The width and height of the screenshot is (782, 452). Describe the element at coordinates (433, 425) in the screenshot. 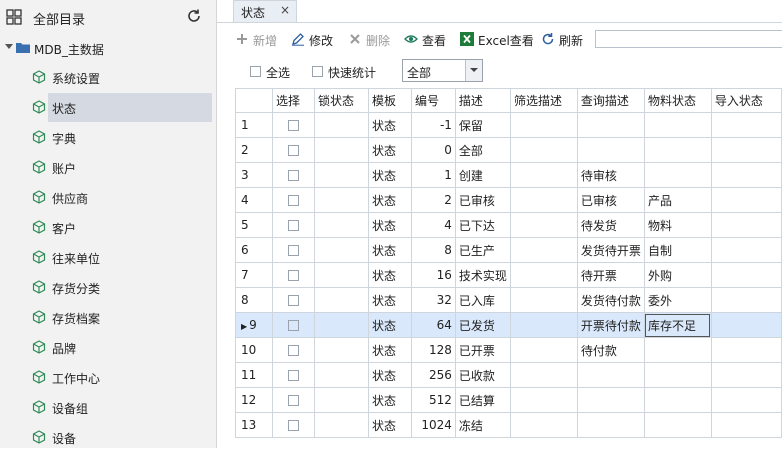

I see `number-cell: 1024` at that location.